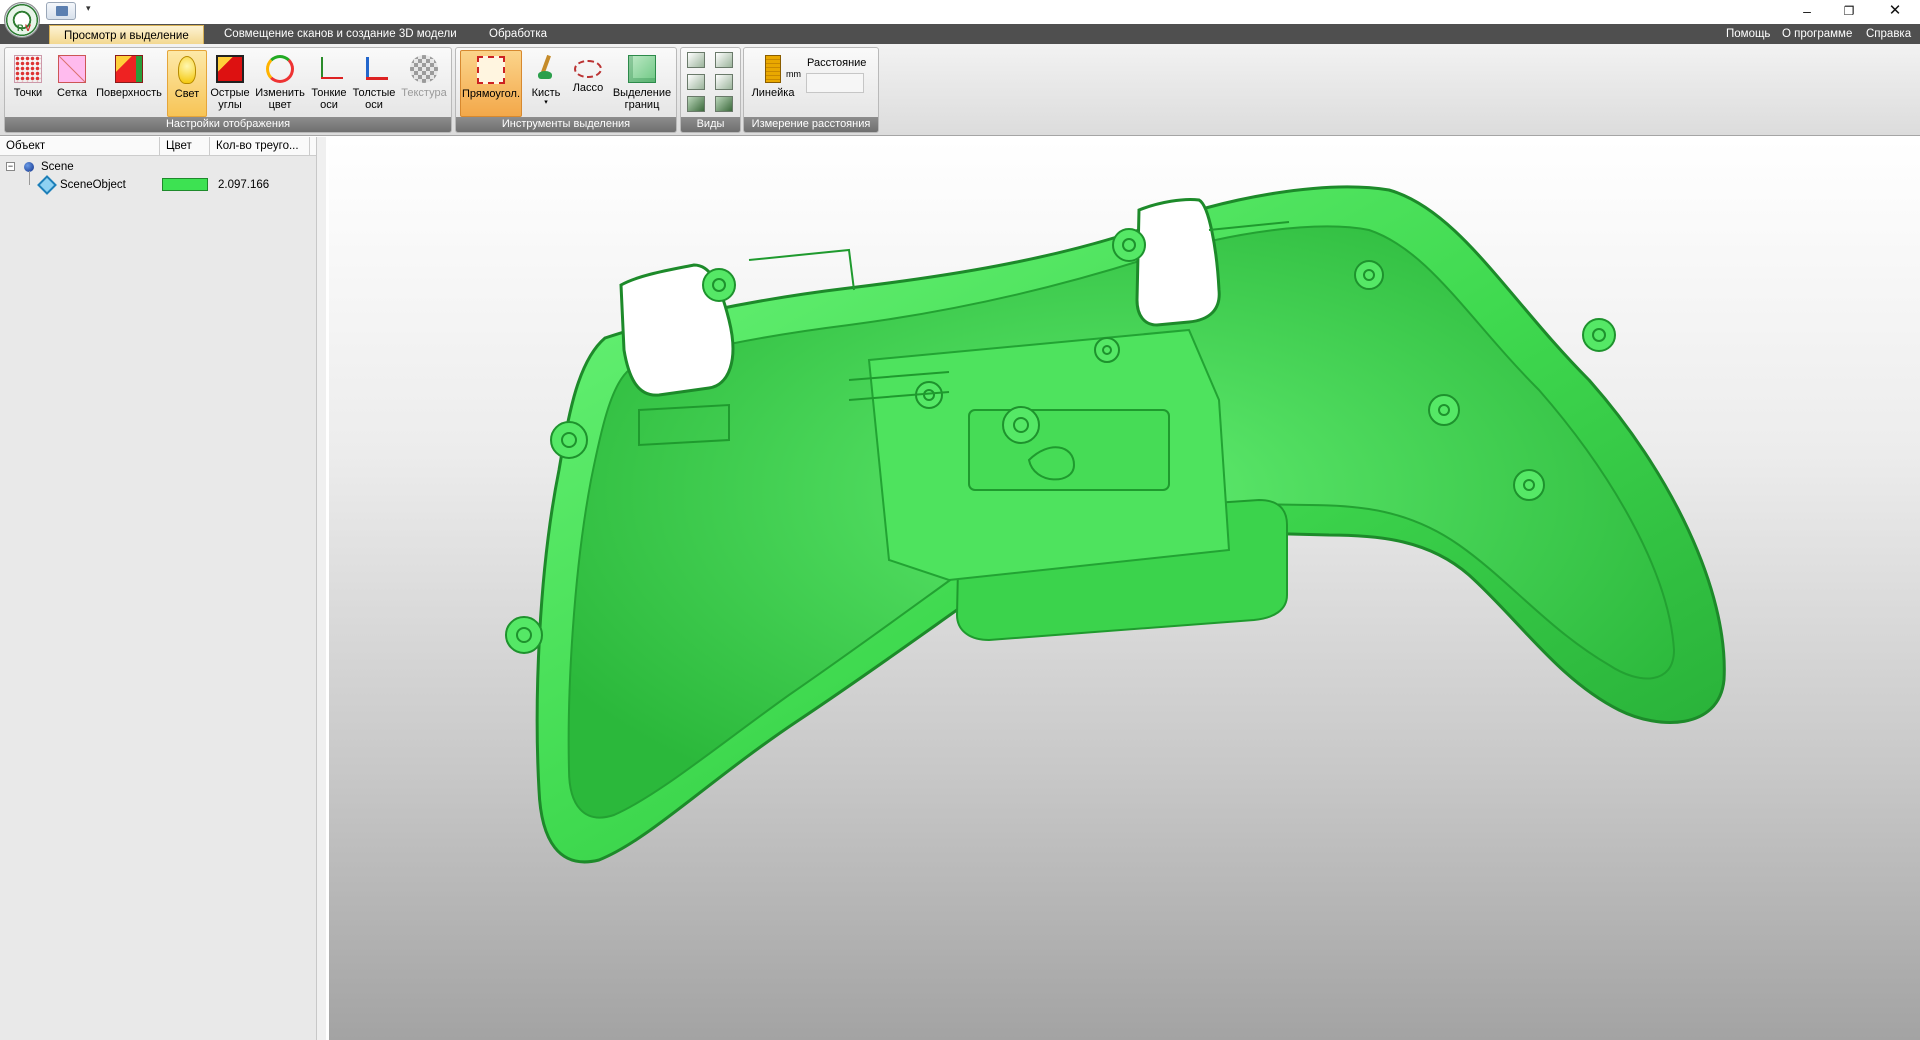 The image size is (1920, 1040). I want to click on thin-axes-button: Тонкие оси, so click(329, 83).